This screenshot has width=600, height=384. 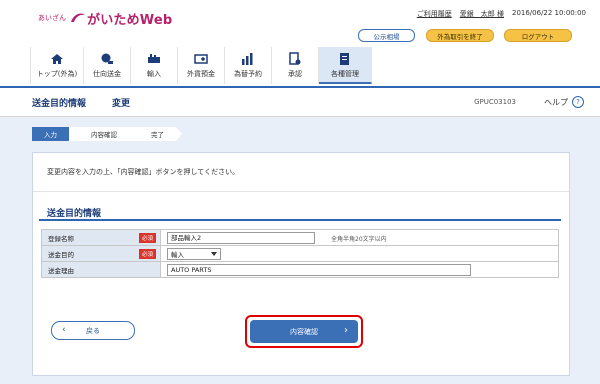 I want to click on rate-button: 公示相場, so click(x=386, y=35).